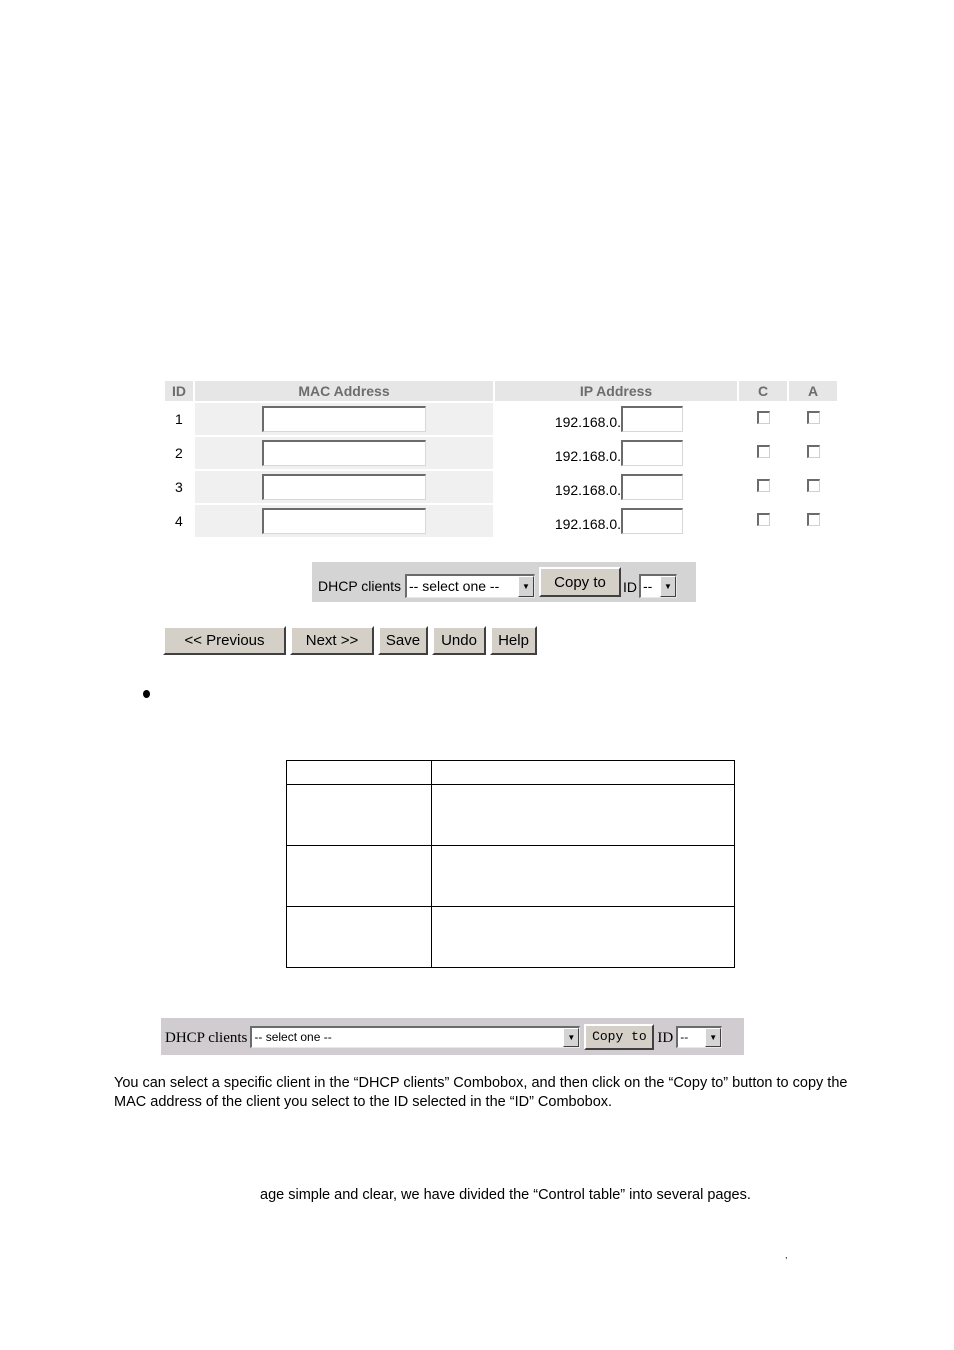 The width and height of the screenshot is (954, 1350). Describe the element at coordinates (763, 391) in the screenshot. I see `header-c: C` at that location.